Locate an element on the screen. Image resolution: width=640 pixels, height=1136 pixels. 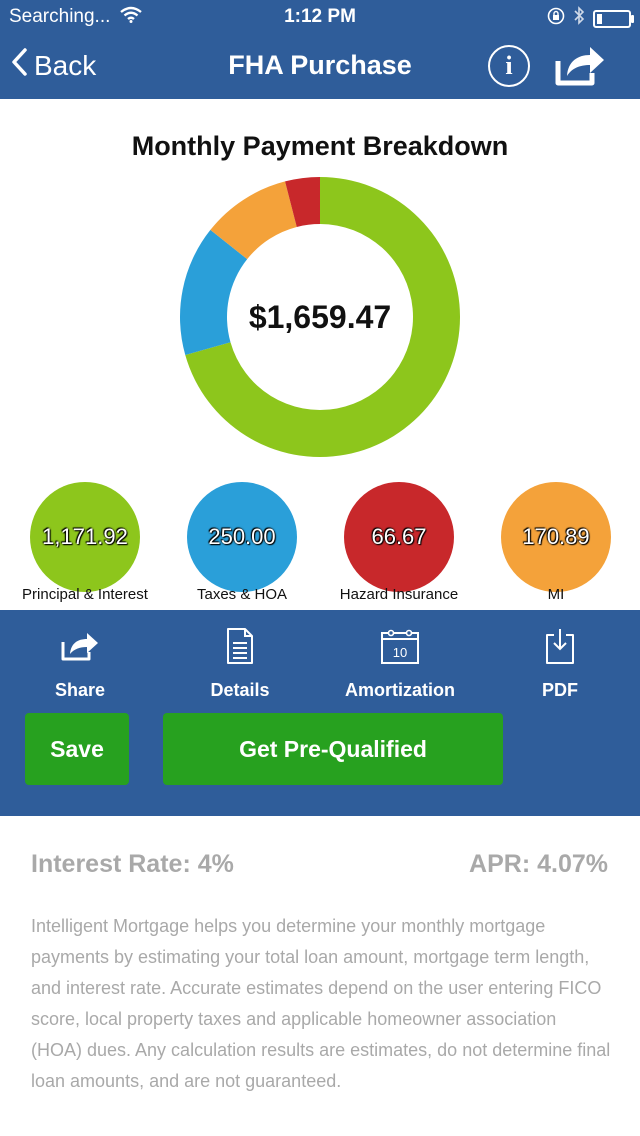
amortization-action-label: Amortization is located at coordinates (400, 690).